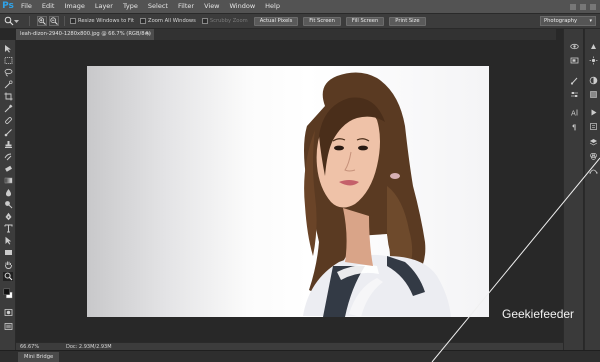  I want to click on marquee-icon, so click(8, 60).